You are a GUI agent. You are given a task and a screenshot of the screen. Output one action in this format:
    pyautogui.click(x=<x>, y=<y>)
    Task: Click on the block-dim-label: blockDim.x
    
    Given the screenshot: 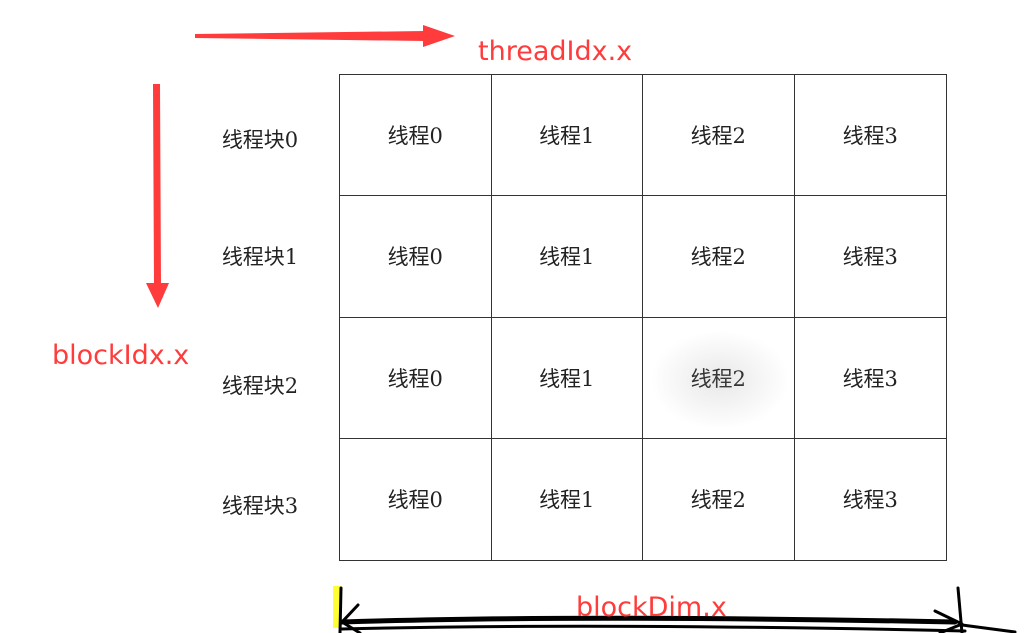 What is the action you would take?
    pyautogui.click(x=651, y=607)
    